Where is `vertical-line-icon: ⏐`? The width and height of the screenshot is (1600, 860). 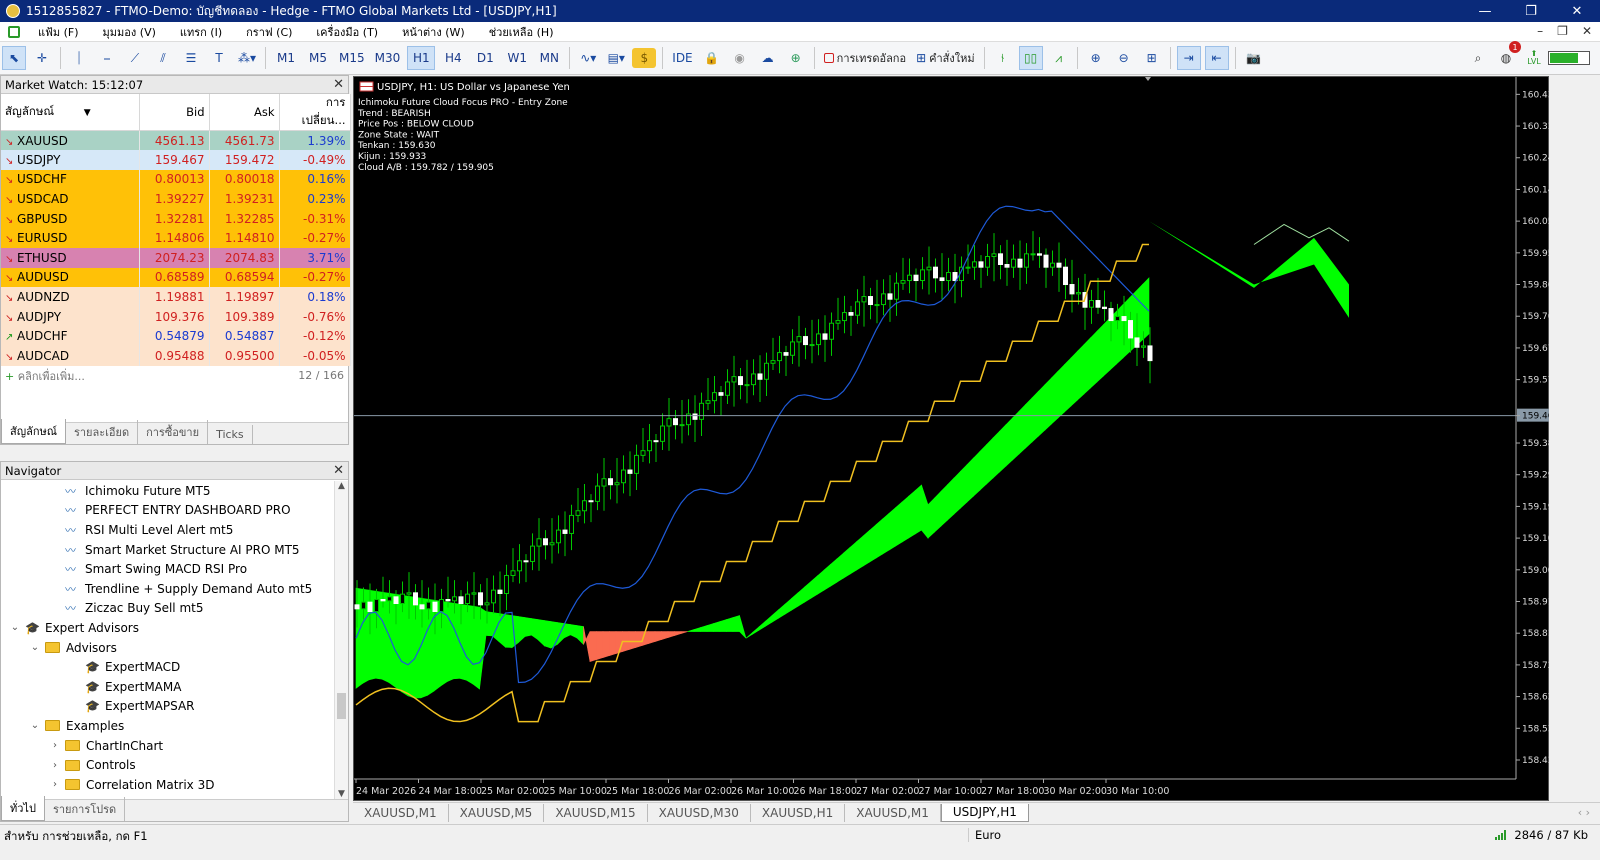 vertical-line-icon: ⏐ is located at coordinates (79, 58).